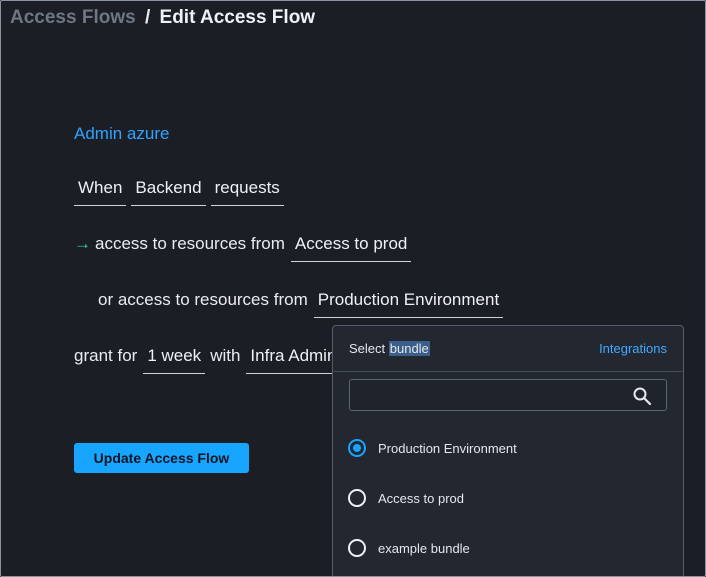 This screenshot has width=706, height=577. I want to click on dropdown-title-highlight: bundle, so click(409, 348).